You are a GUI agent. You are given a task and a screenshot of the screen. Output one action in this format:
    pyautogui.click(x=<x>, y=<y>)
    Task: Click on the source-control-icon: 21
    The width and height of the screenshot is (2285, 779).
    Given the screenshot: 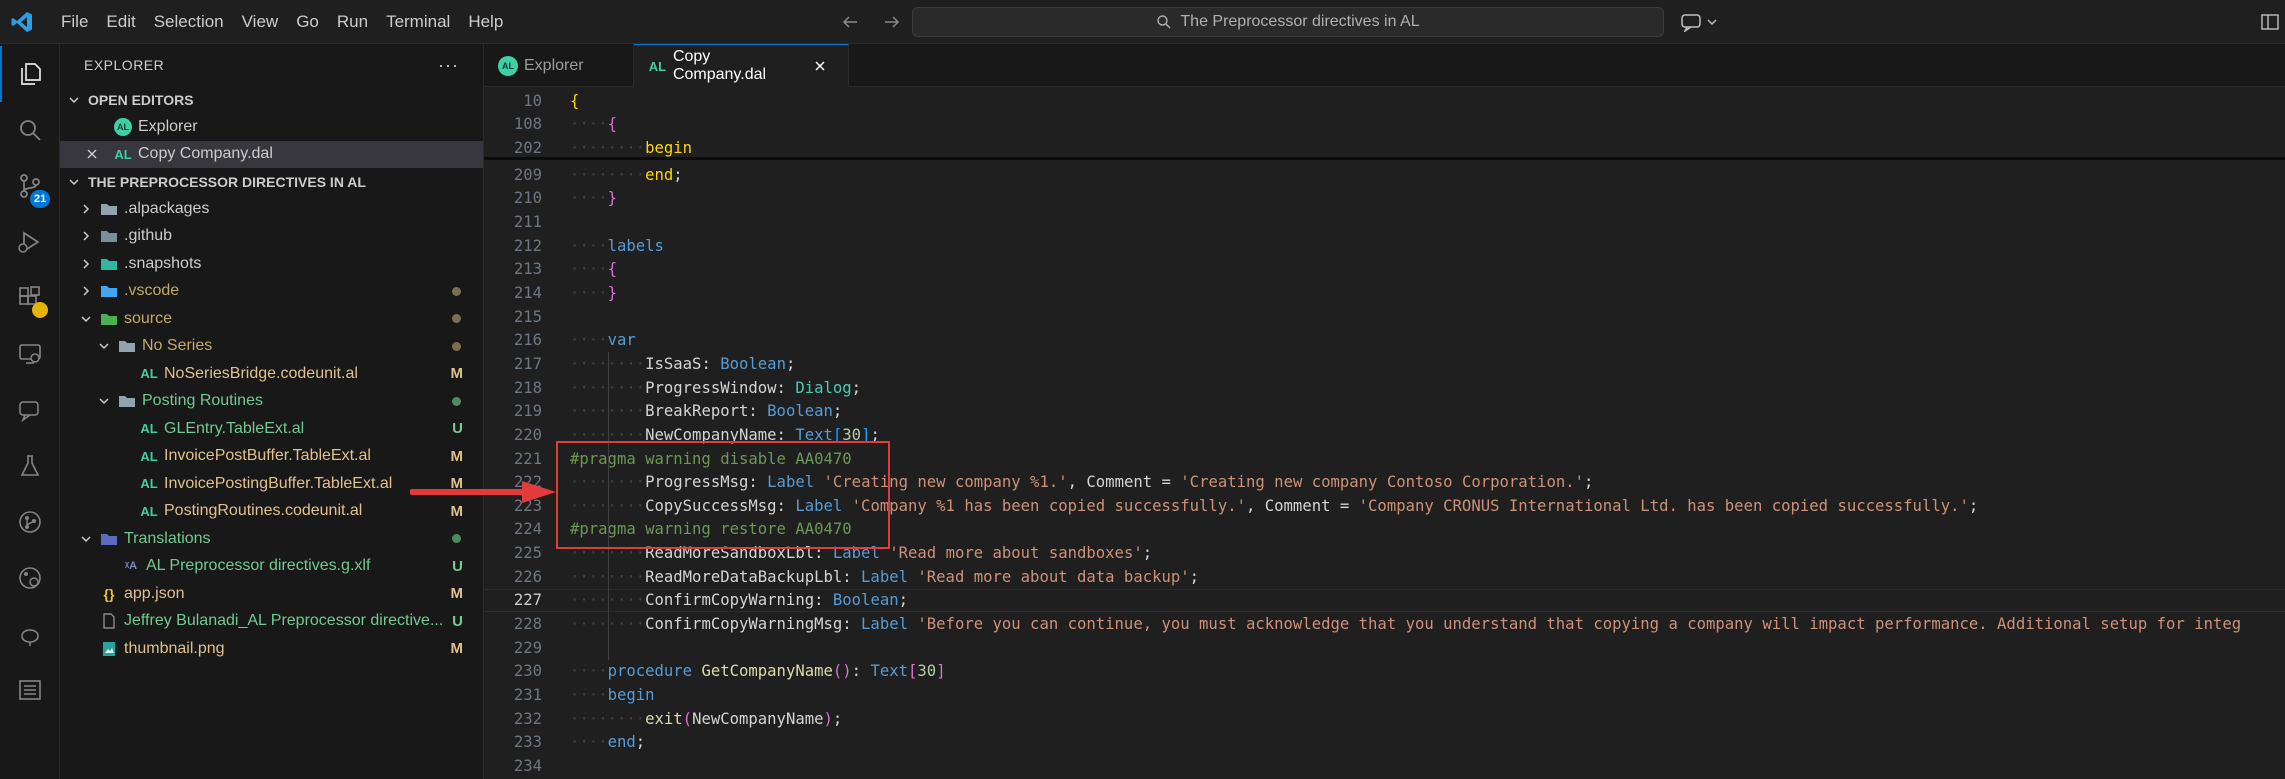 What is the action you would take?
    pyautogui.click(x=30, y=186)
    